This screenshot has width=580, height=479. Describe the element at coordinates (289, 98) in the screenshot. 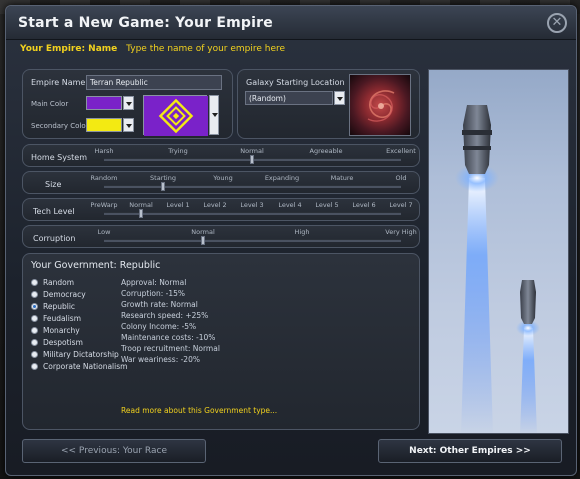

I see `galaxy-location-select: (Random)` at that location.